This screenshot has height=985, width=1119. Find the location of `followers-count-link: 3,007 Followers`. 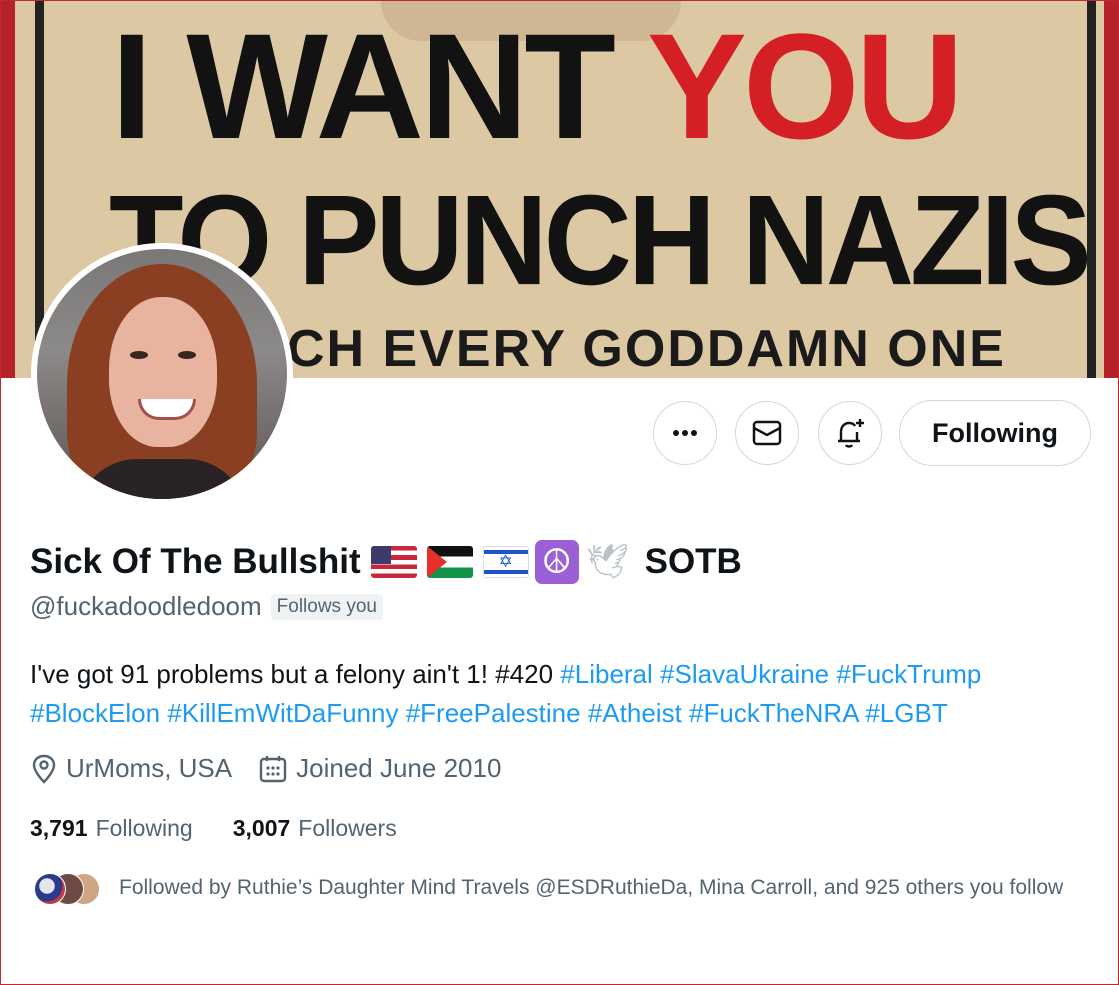

followers-count-link: 3,007 Followers is located at coordinates (315, 828).